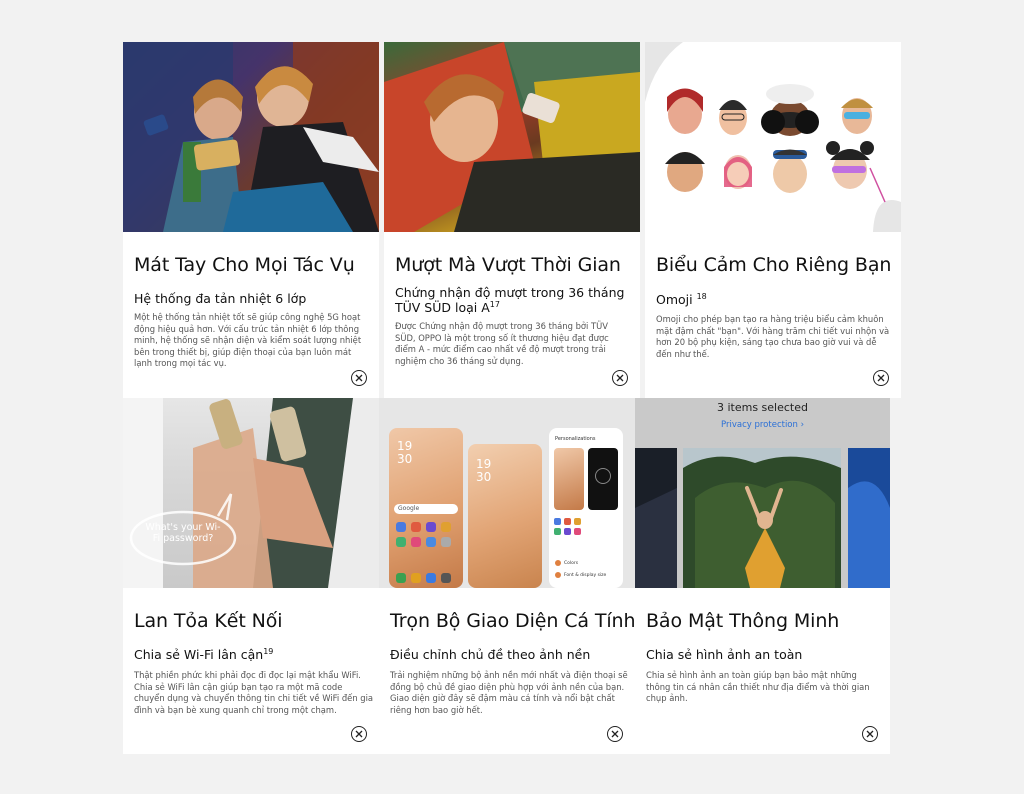 The width and height of the screenshot is (1024, 794). Describe the element at coordinates (208, 621) in the screenshot. I see `card-title: Lan Tỏa Kết Nối` at that location.